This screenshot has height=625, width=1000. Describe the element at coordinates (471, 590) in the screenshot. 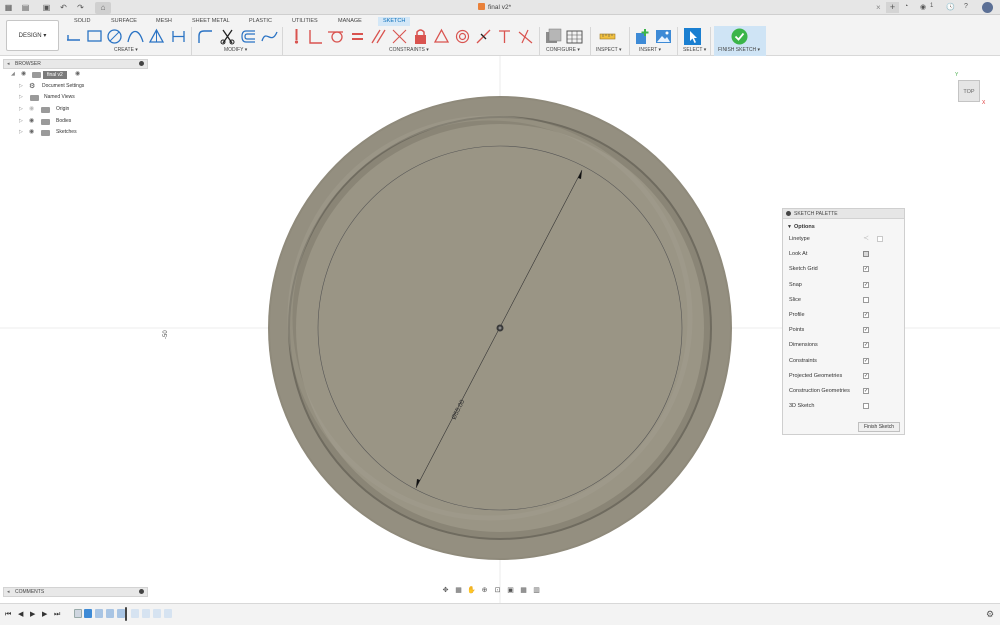

I see `pan-icon: ✋` at that location.